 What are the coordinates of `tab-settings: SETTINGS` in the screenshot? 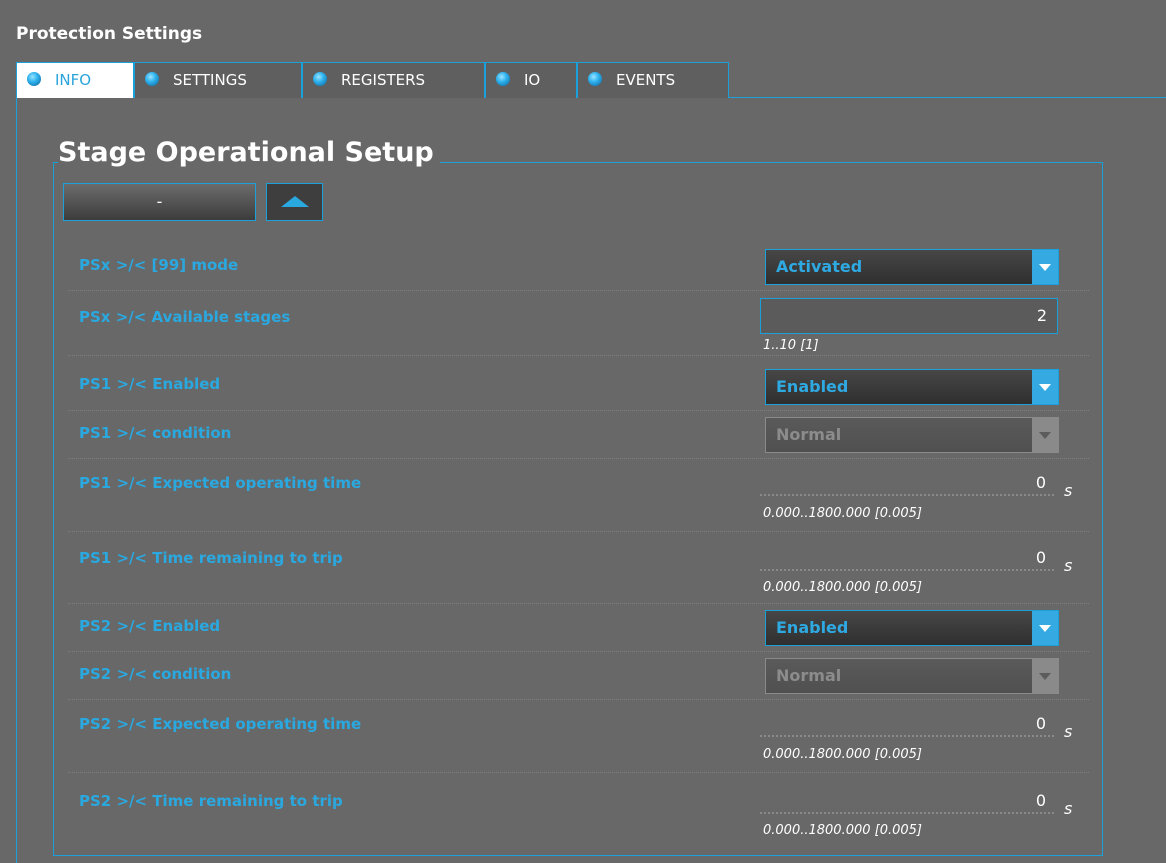 It's located at (218, 80).